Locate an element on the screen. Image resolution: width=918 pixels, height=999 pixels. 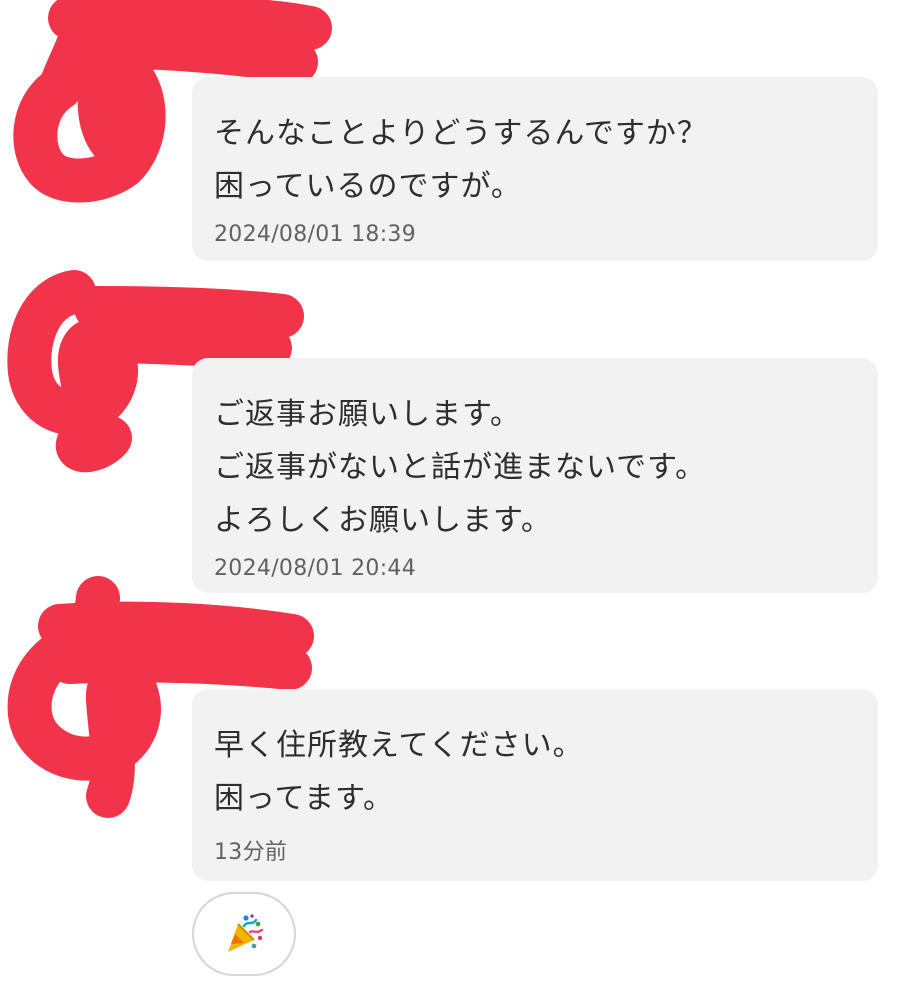
message-timestamp: 13分前 is located at coordinates (251, 852).